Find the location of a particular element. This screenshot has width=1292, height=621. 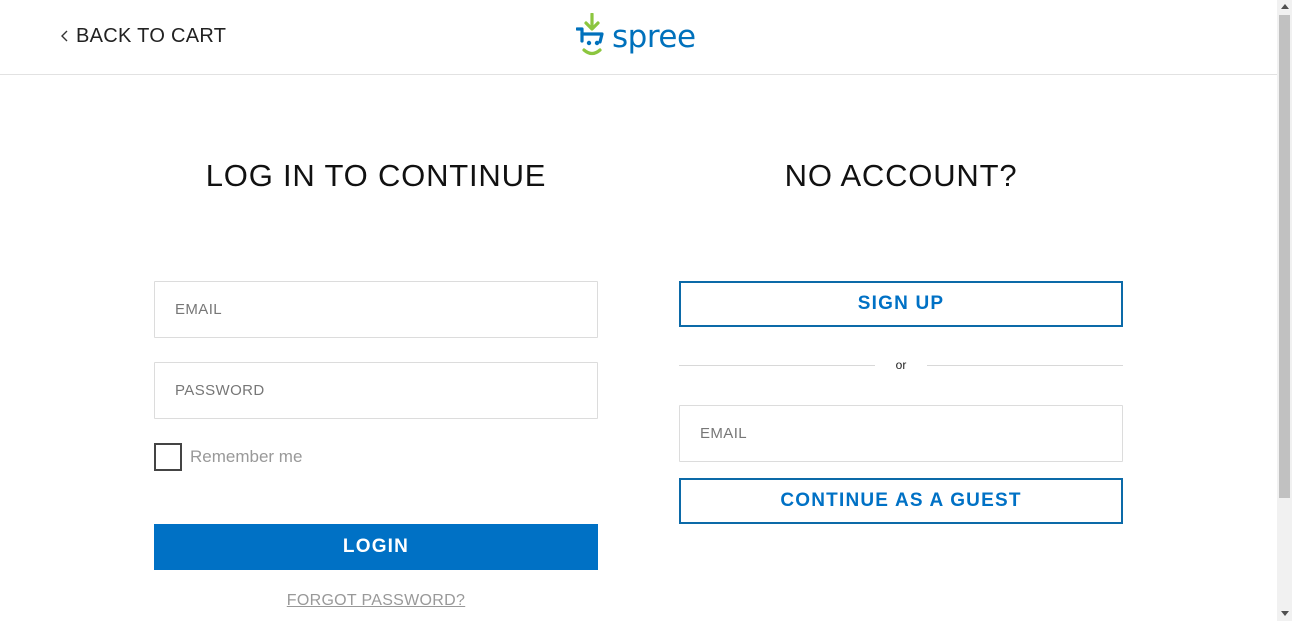

guest-email-field-wrapper is located at coordinates (901, 433).